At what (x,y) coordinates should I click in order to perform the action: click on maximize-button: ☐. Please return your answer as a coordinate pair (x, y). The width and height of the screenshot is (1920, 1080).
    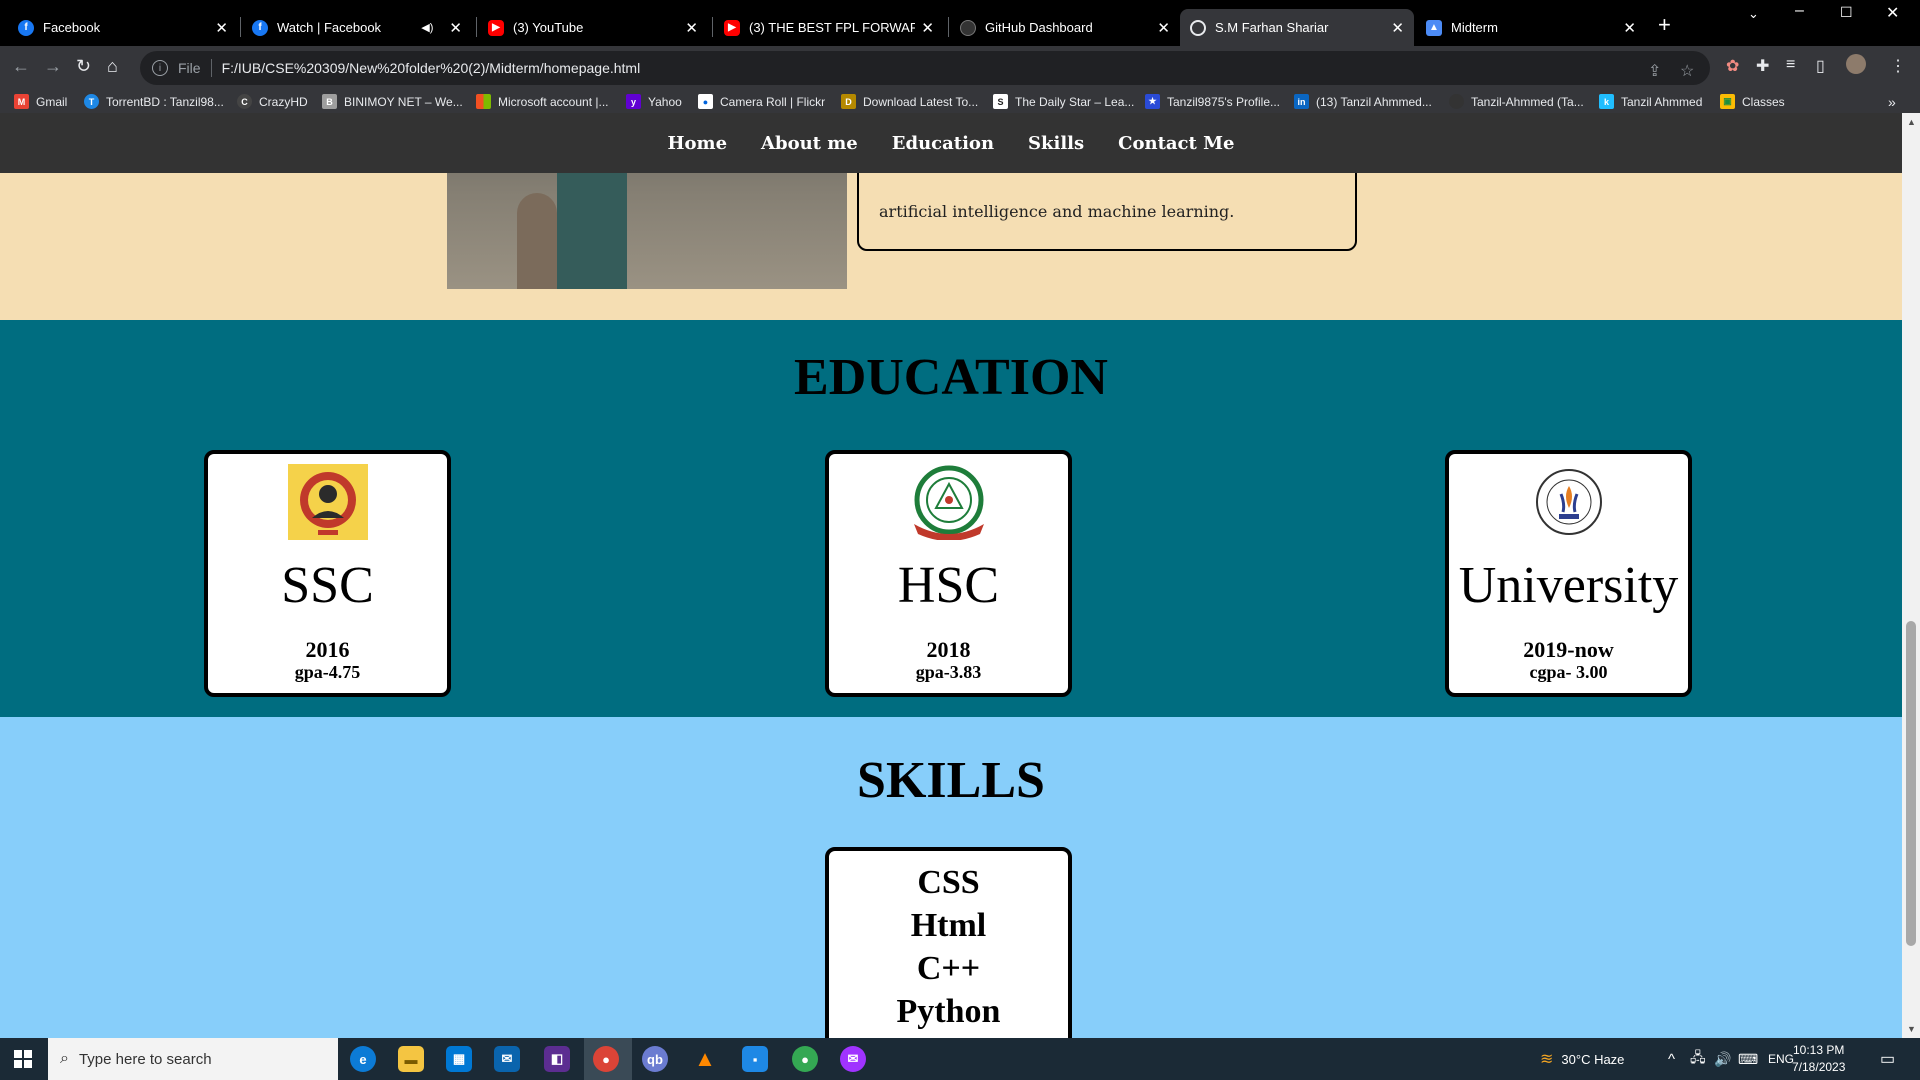
    Looking at the image, I should click on (1846, 12).